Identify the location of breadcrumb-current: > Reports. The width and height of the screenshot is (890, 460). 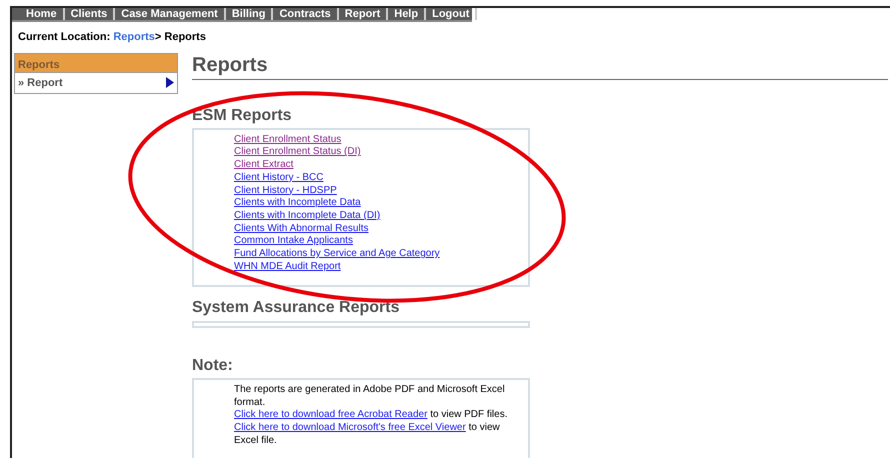
(180, 37).